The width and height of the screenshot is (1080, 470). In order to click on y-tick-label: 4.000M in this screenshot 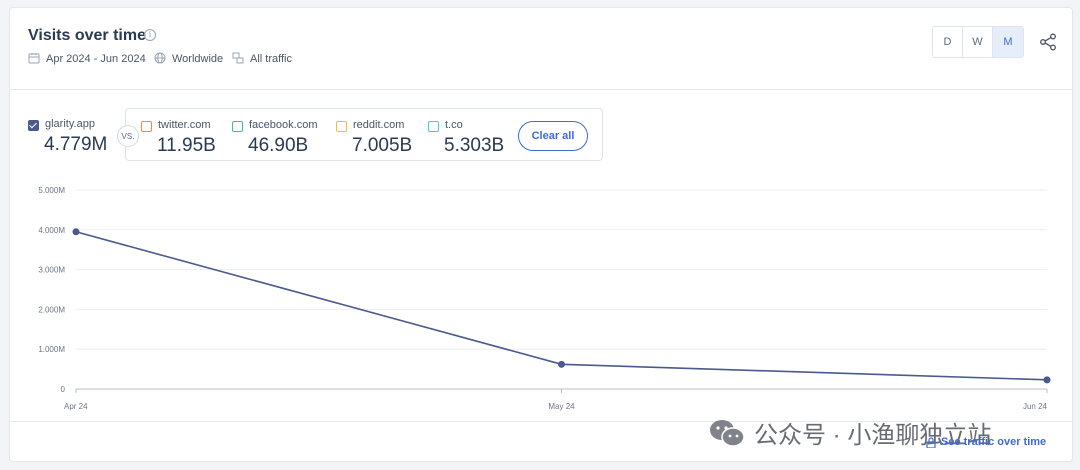, I will do `click(51, 230)`.